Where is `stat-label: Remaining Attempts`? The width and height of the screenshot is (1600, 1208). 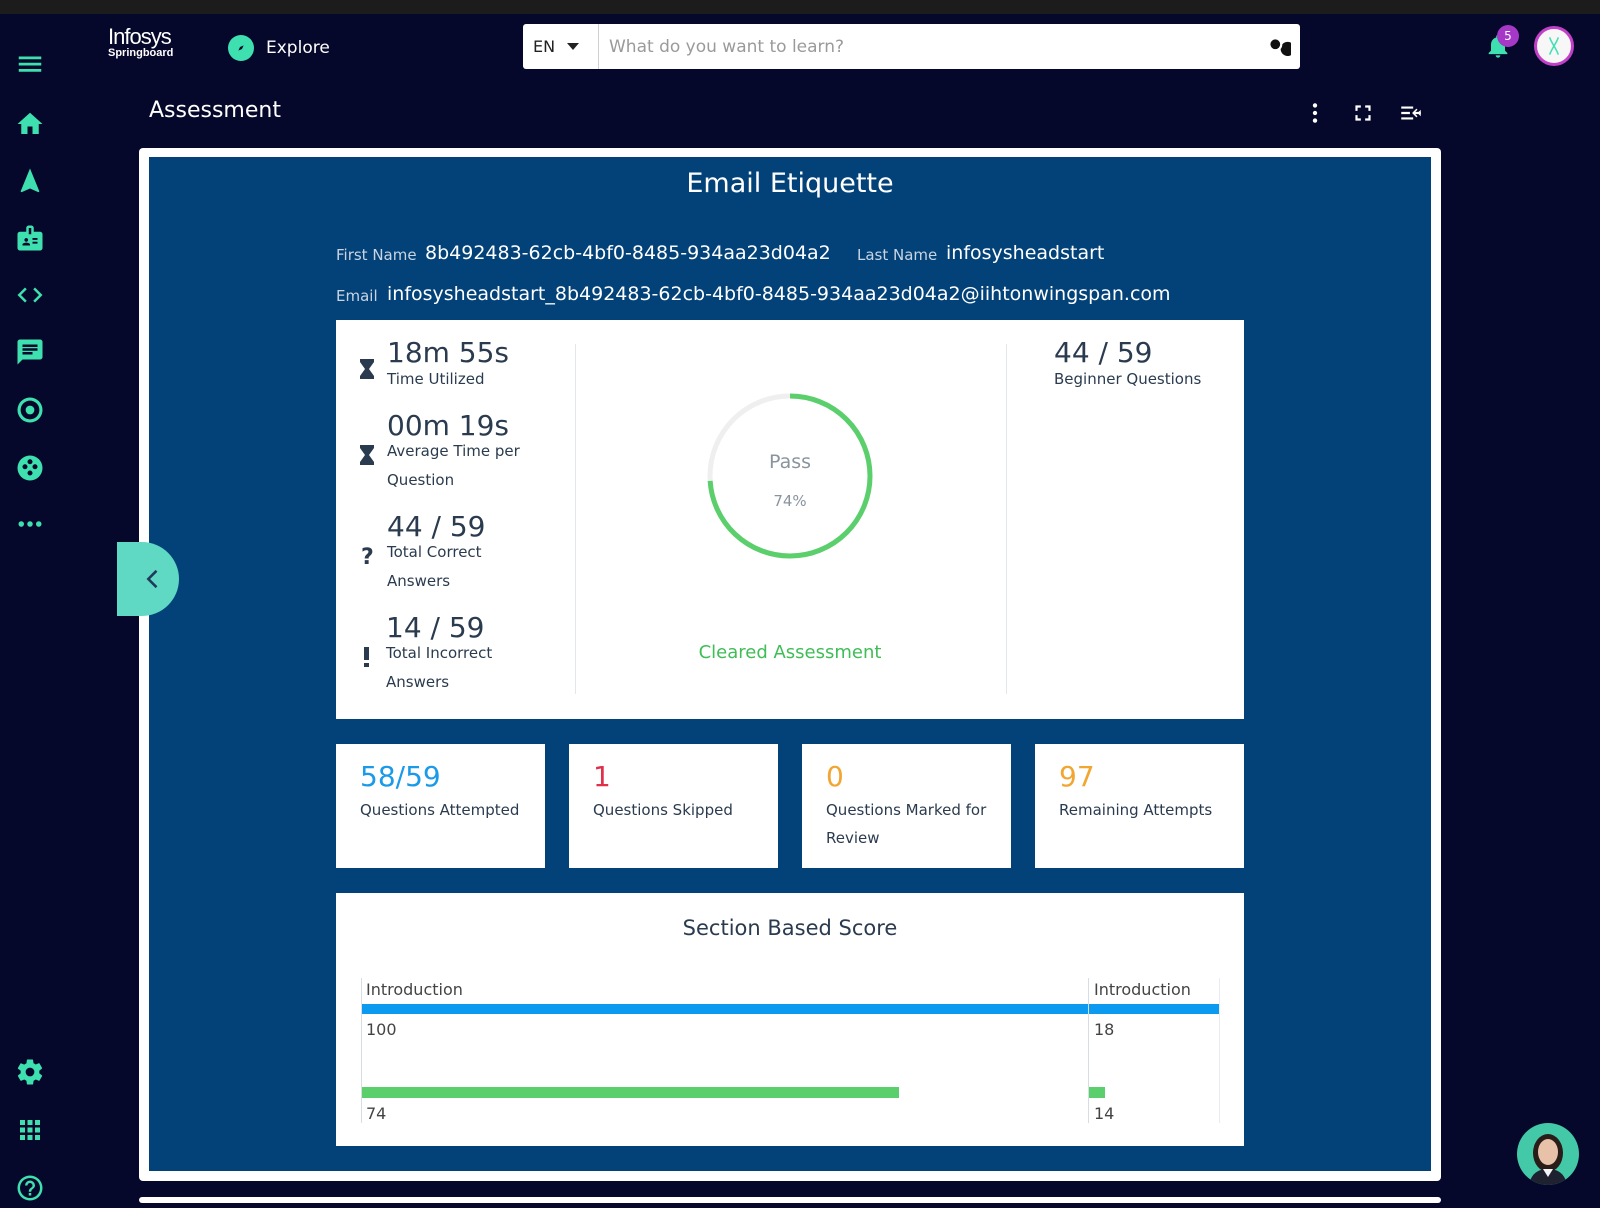 stat-label: Remaining Attempts is located at coordinates (1146, 810).